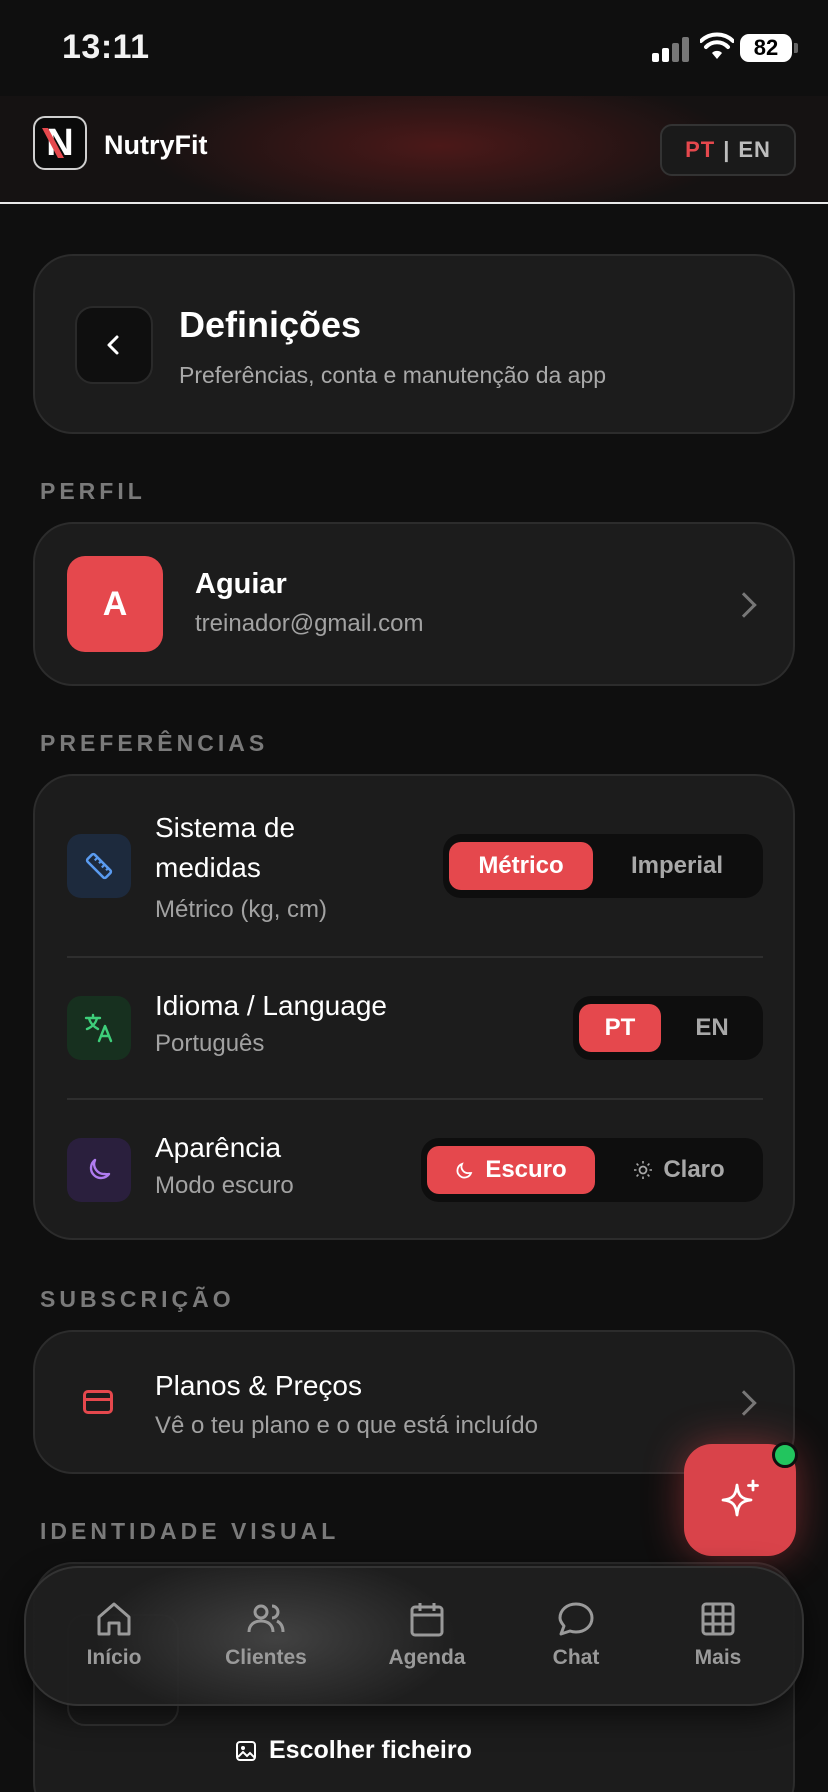  Describe the element at coordinates (258, 1385) in the screenshot. I see `plans-title: Planos & Preços` at that location.